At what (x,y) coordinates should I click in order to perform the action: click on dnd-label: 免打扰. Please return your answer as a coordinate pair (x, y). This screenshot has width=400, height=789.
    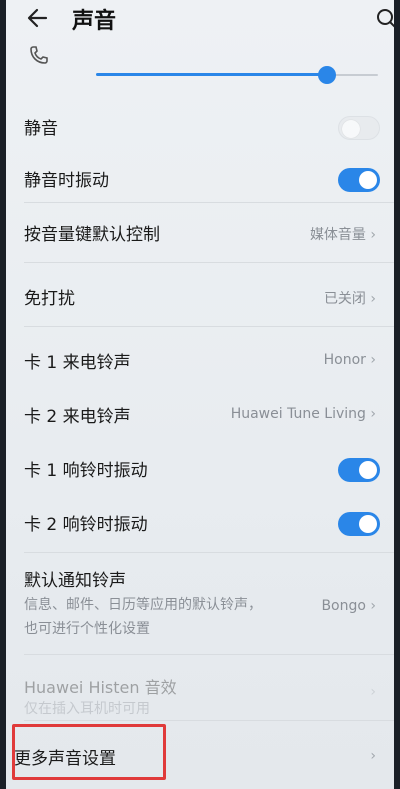
    Looking at the image, I should click on (49, 299).